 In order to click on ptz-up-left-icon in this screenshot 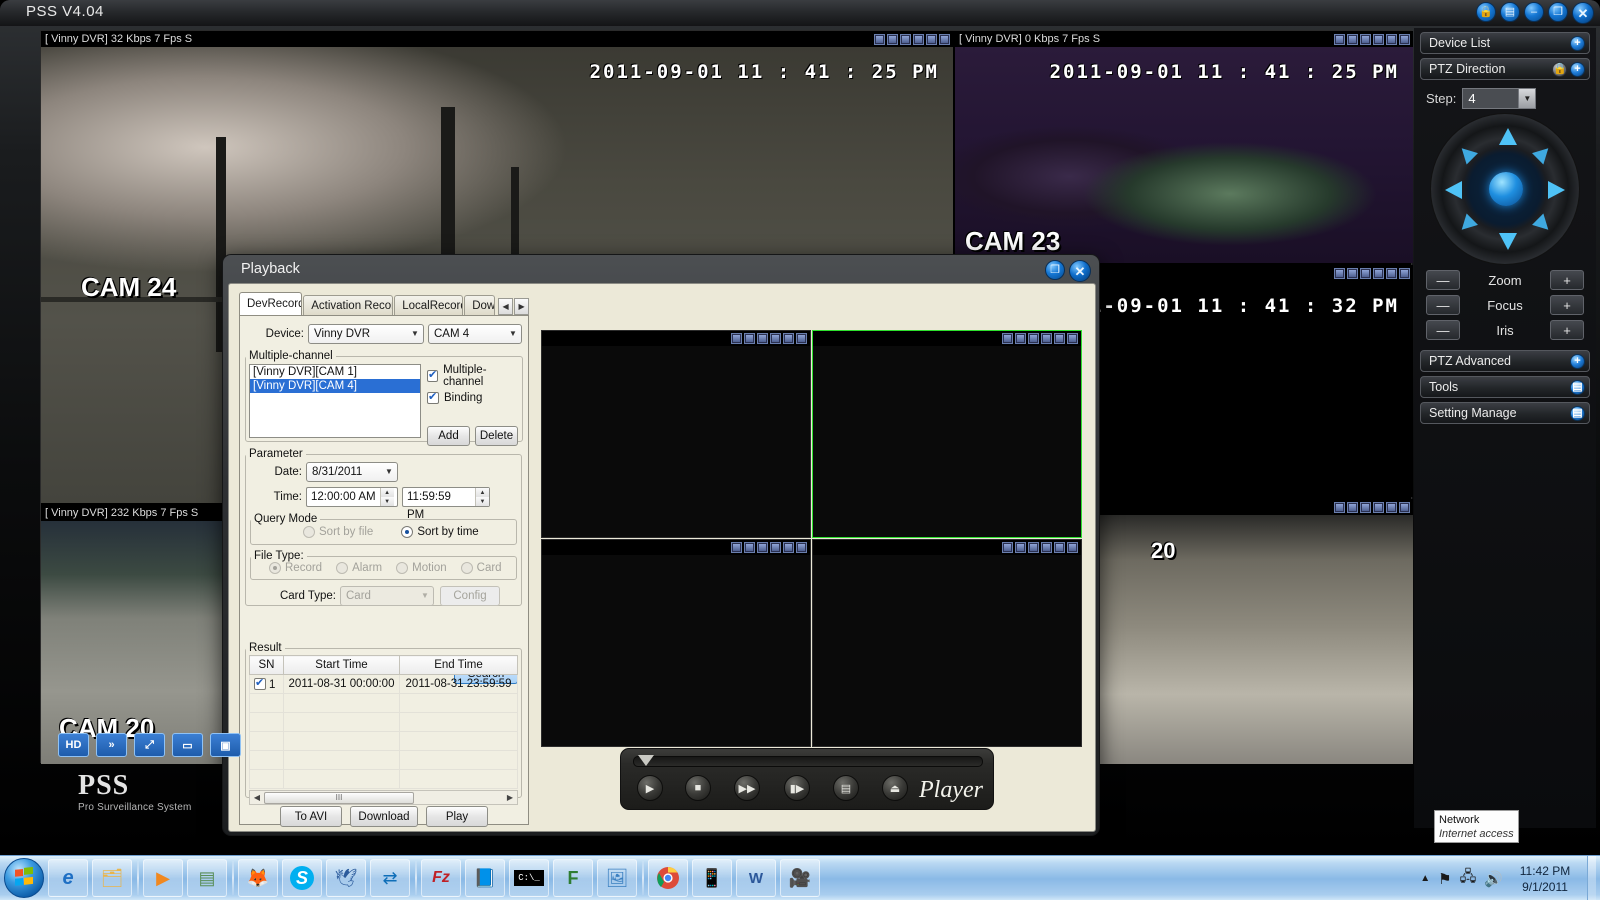, I will do `click(1467, 153)`.